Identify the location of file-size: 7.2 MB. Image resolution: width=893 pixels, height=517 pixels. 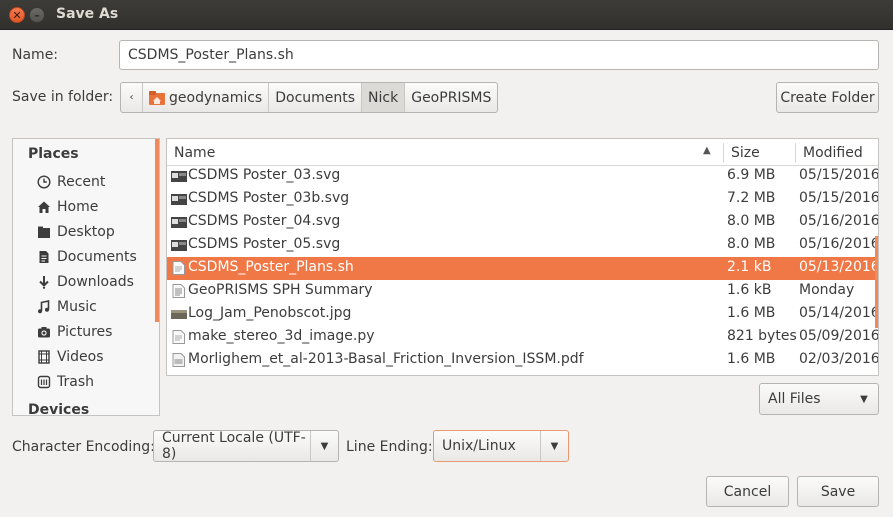
(751, 198).